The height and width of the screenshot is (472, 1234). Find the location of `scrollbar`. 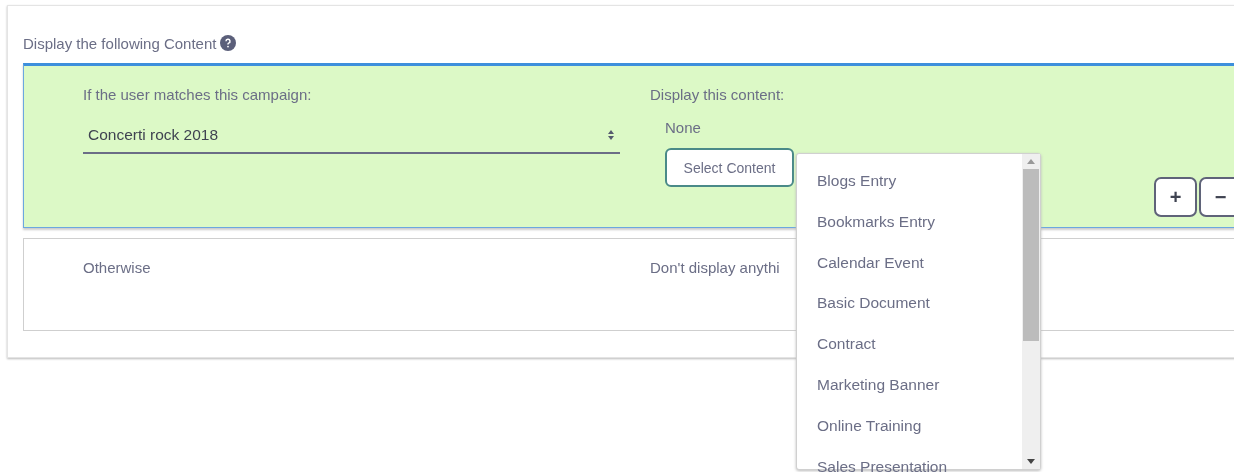

scrollbar is located at coordinates (1031, 311).